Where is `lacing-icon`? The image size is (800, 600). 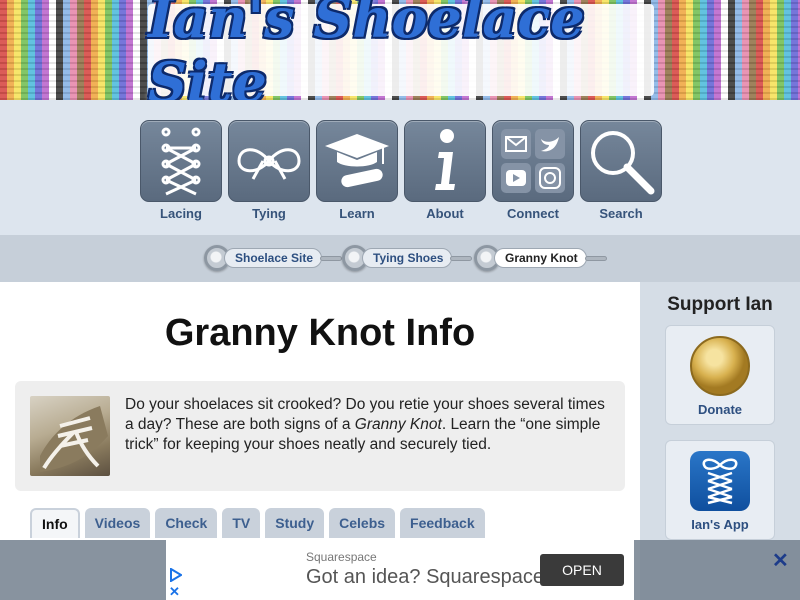
lacing-icon is located at coordinates (181, 161).